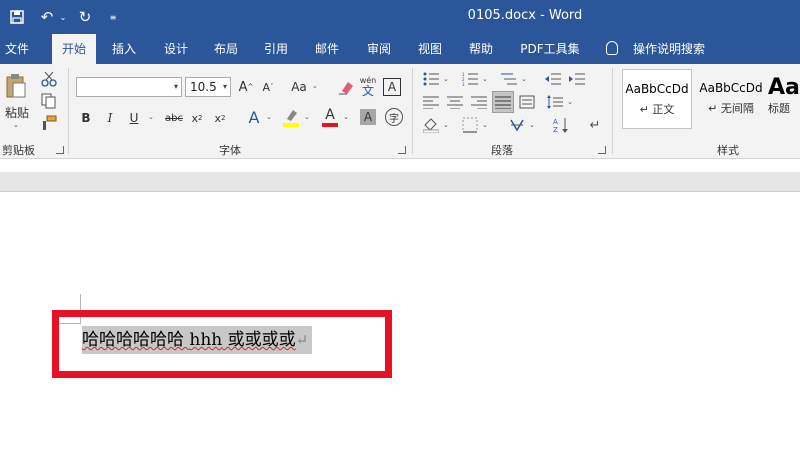  What do you see at coordinates (315, 86) in the screenshot?
I see `change-case-dropdown-icon: ⌄` at bounding box center [315, 86].